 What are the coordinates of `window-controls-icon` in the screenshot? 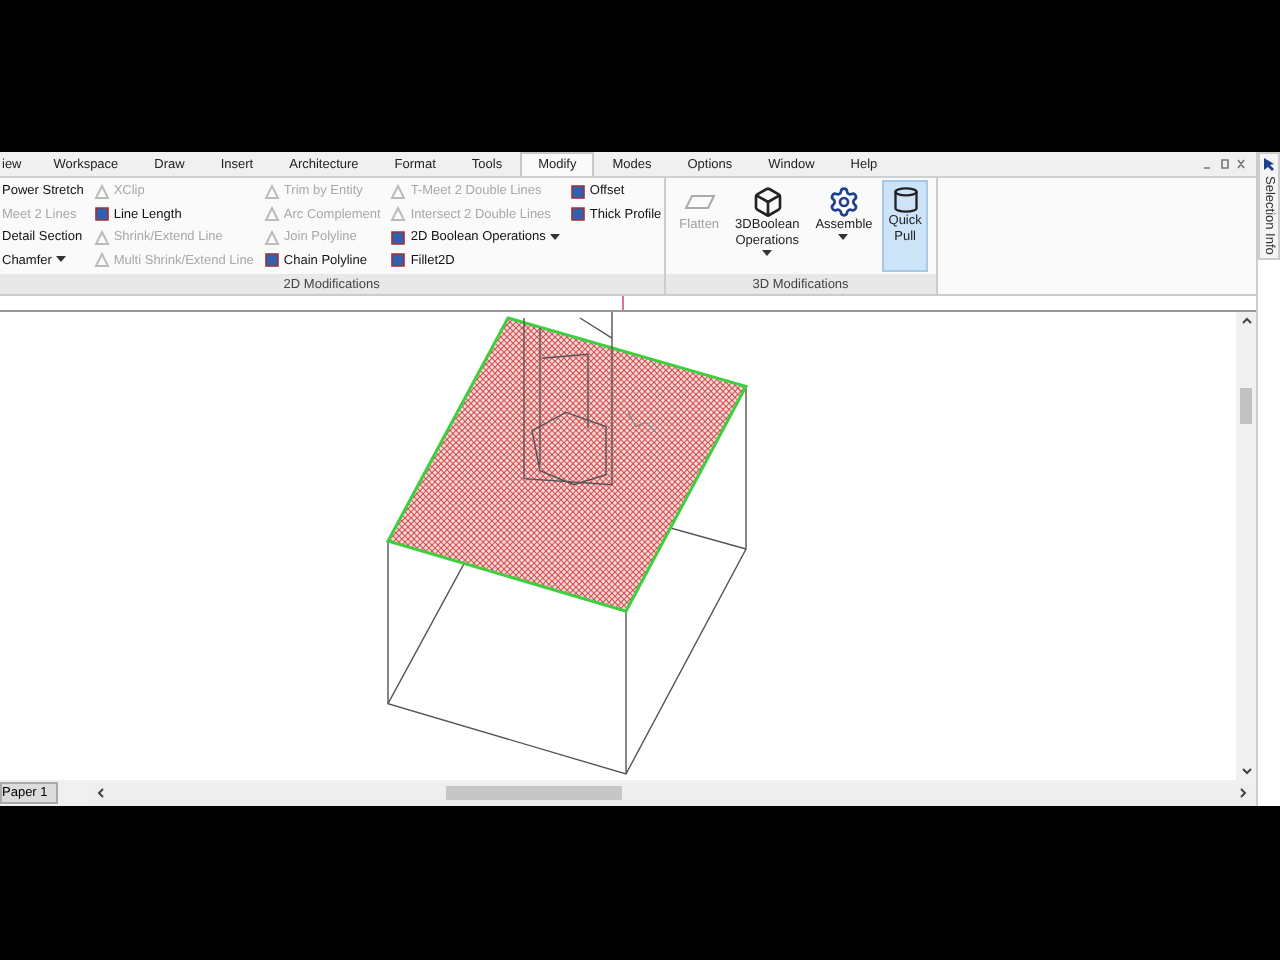 It's located at (1224, 164).